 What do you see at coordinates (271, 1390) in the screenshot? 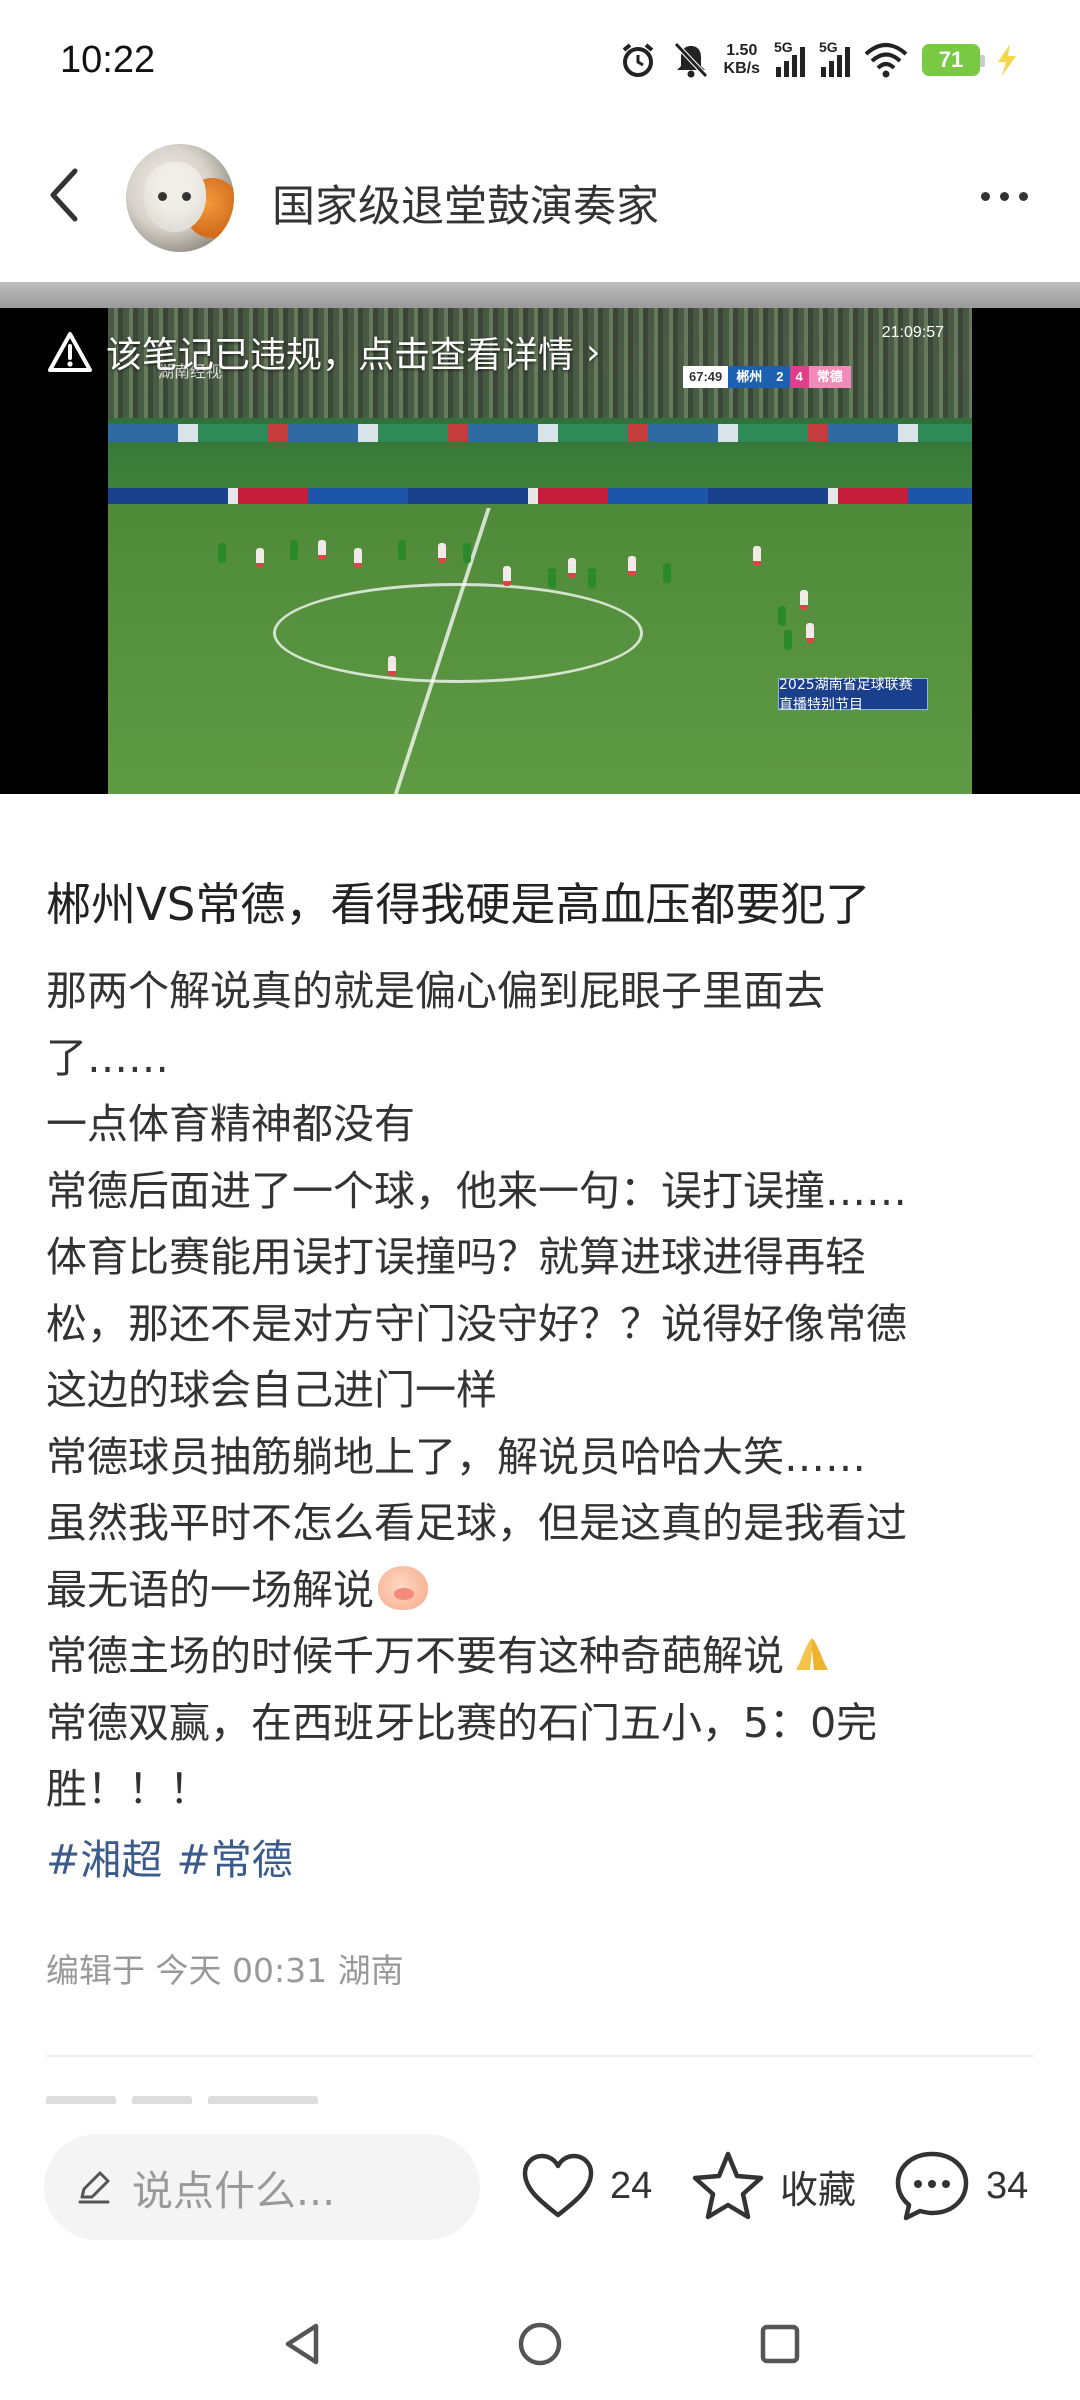
I see `body-line: 这边的球会自己进门一样` at bounding box center [271, 1390].